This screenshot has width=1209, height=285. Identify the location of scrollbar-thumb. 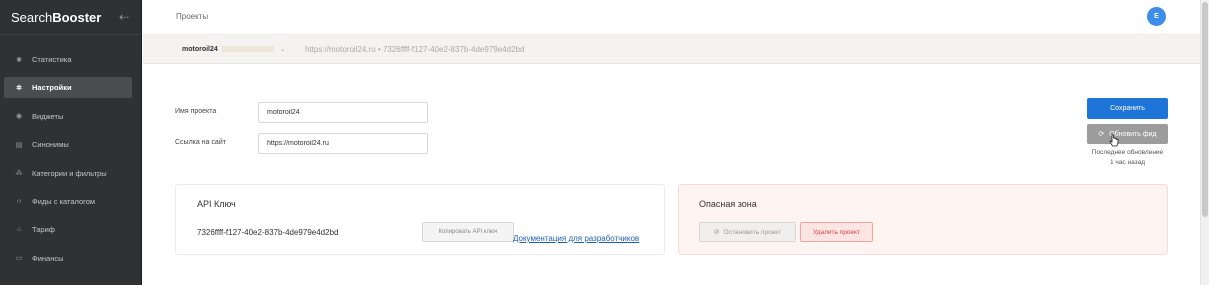
(1205, 109).